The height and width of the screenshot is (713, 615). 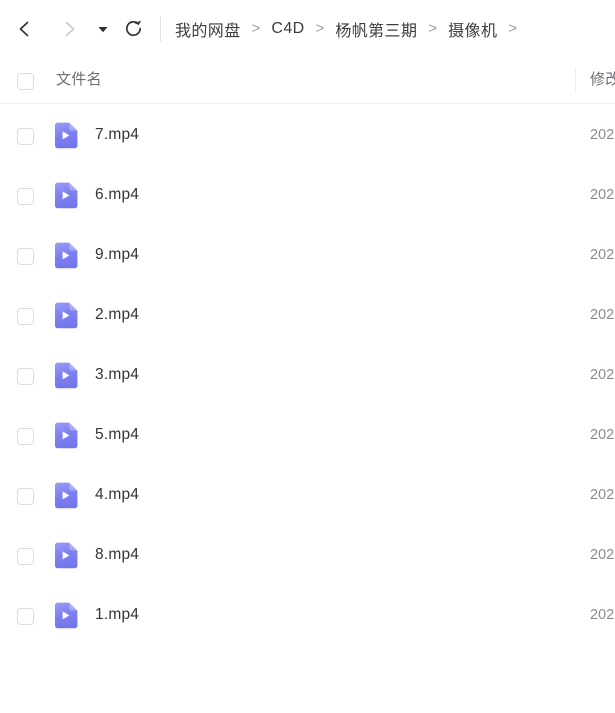 I want to click on forward-button, so click(x=69, y=29).